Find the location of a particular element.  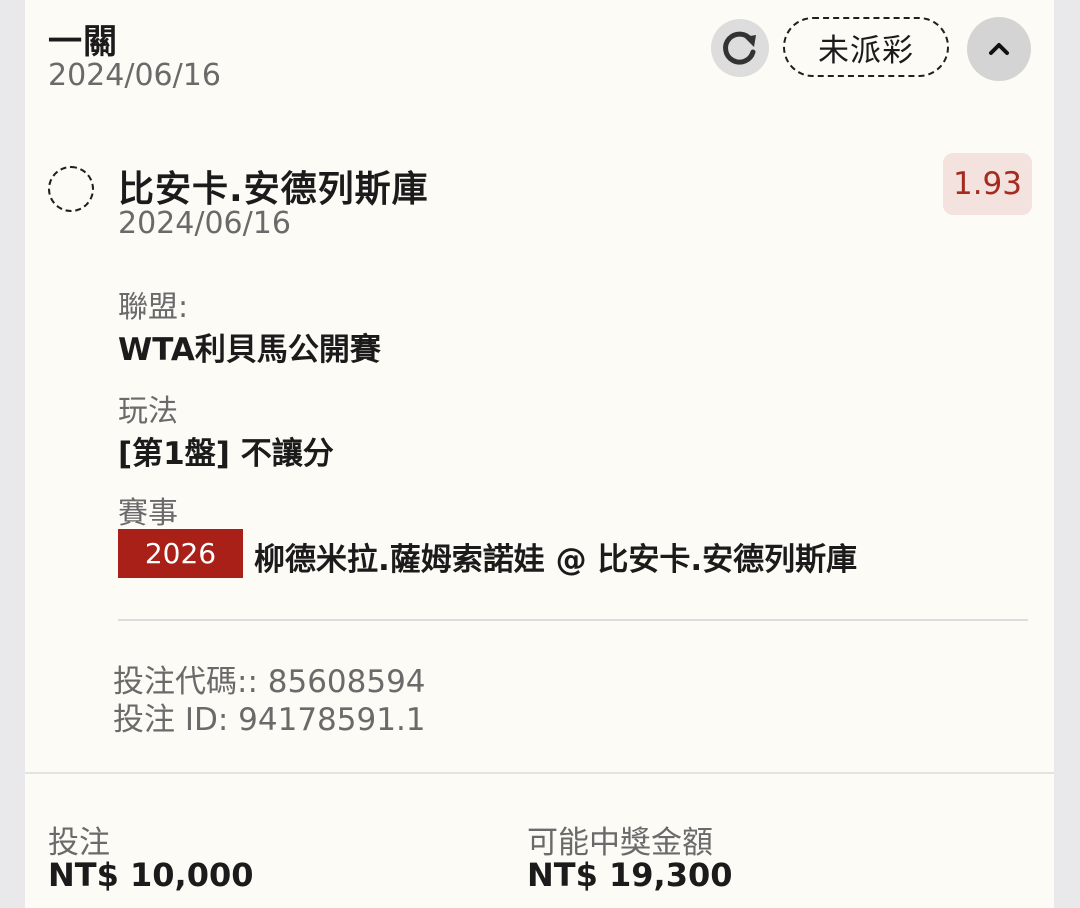

stake-value: NT$ 10,000 is located at coordinates (151, 875).